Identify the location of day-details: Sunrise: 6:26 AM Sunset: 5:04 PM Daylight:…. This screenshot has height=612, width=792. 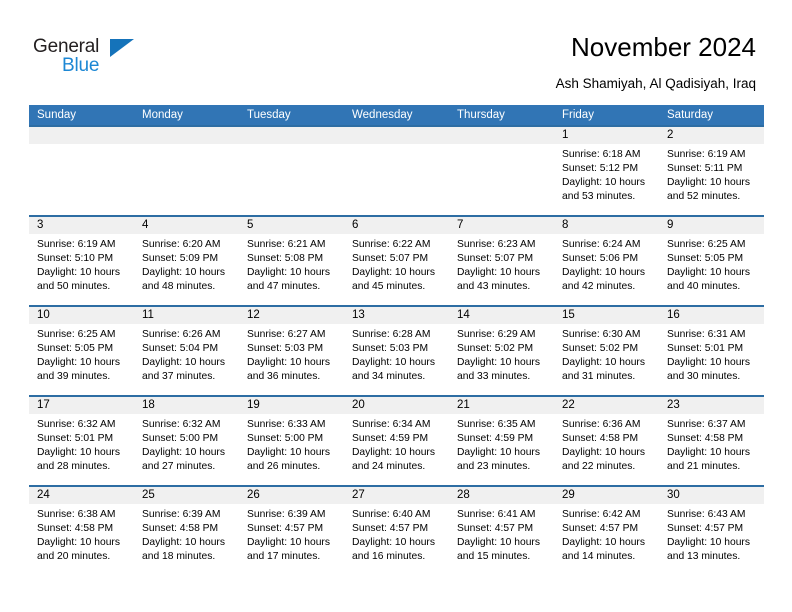
(186, 354).